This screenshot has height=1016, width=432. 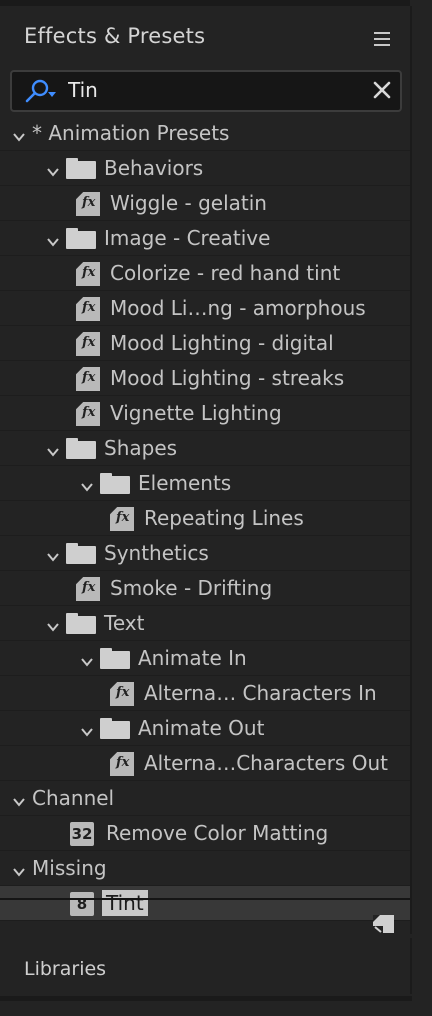 I want to click on tree-row: Elements, so click(x=205, y=483).